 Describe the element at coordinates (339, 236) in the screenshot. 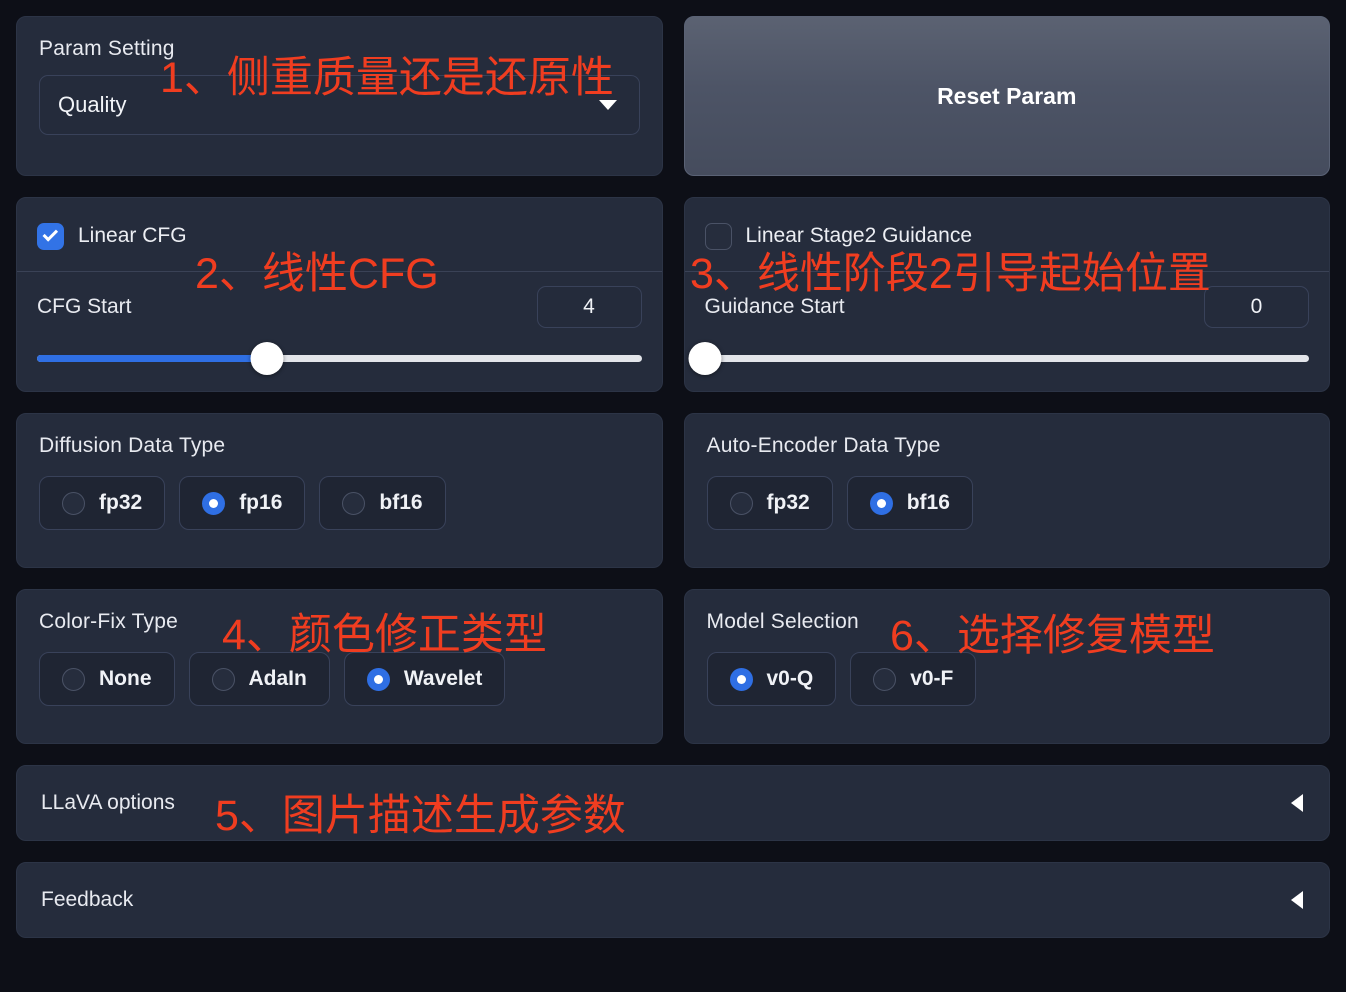

I see `linear-cfg-checkbox-row: Linear CFG` at that location.